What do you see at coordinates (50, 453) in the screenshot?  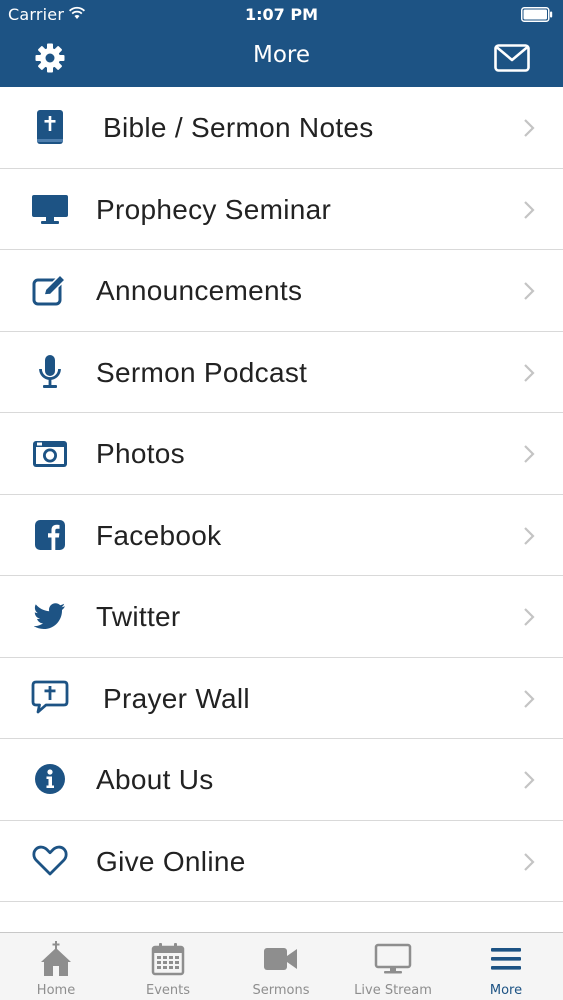 I see `camera-icon` at bounding box center [50, 453].